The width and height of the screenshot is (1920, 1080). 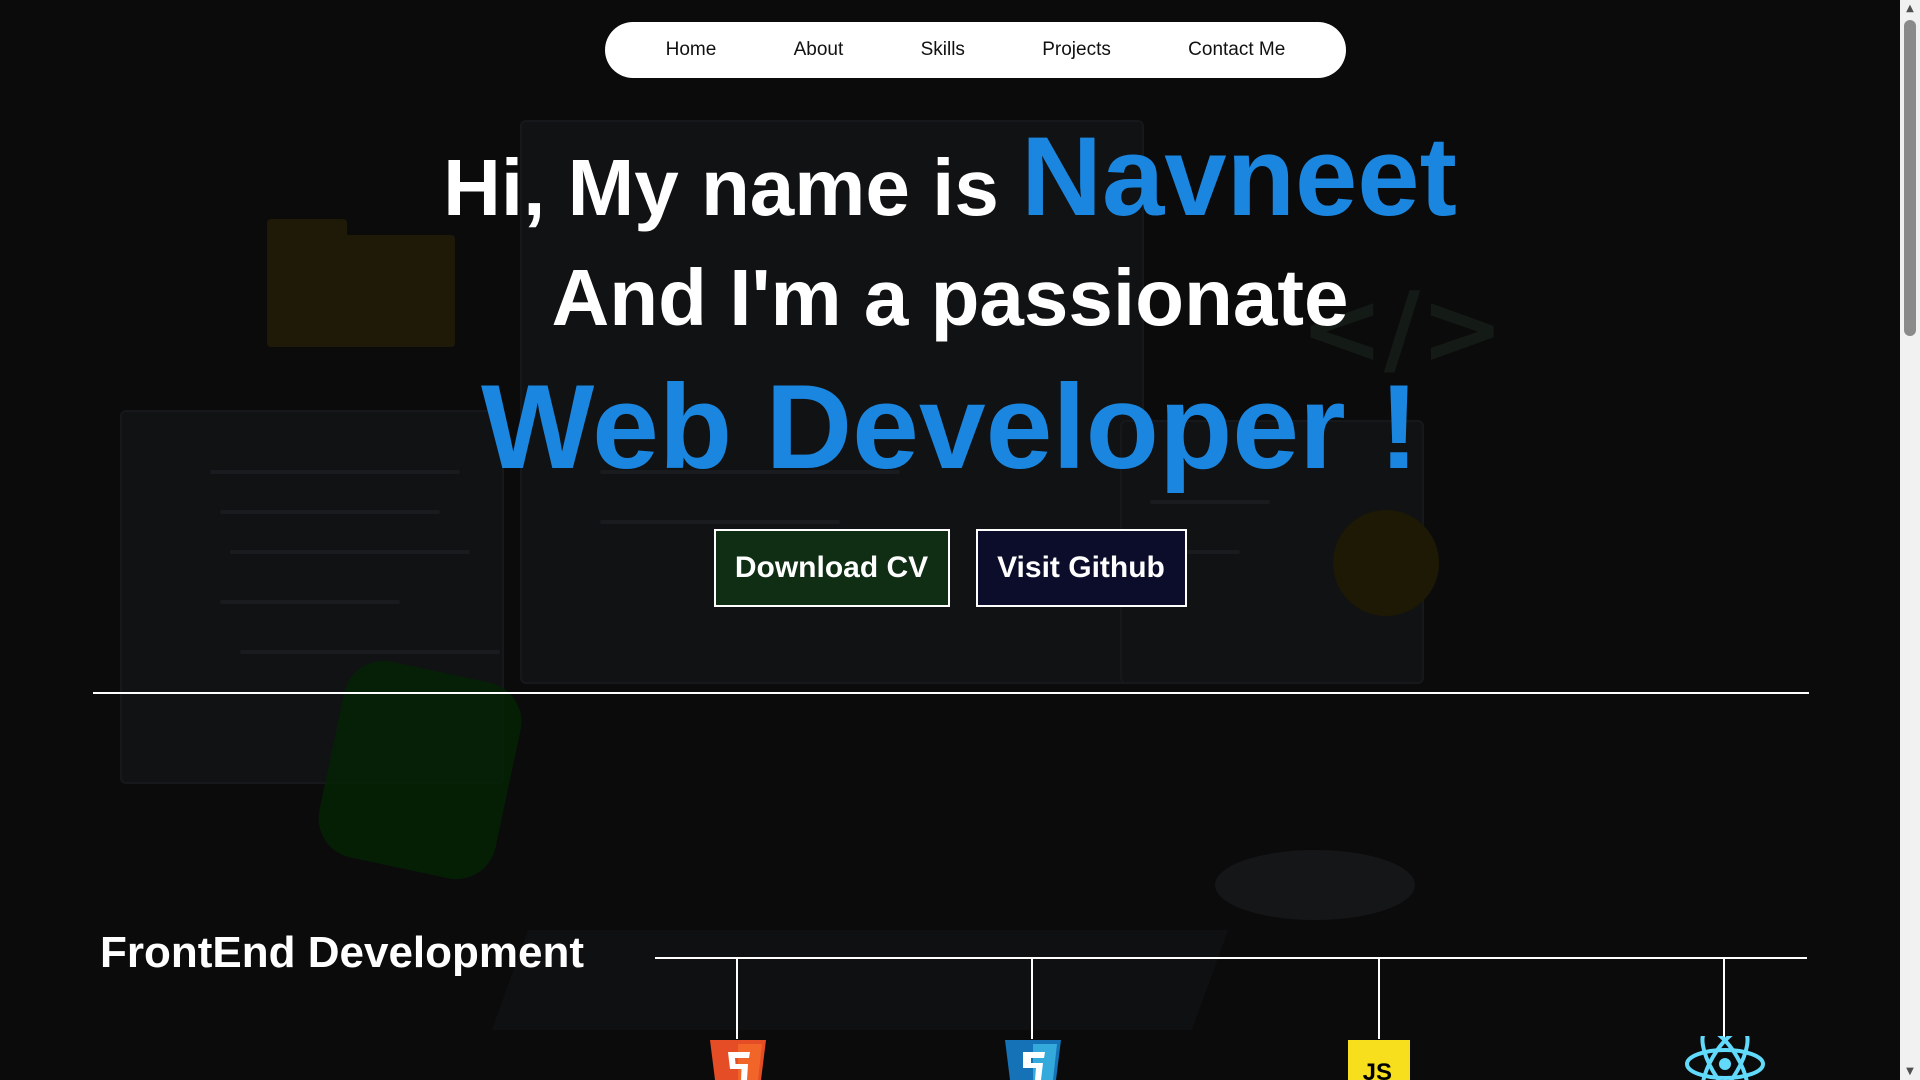 I want to click on hero-line-1: Hi, My name is Navneet, so click(x=950, y=176).